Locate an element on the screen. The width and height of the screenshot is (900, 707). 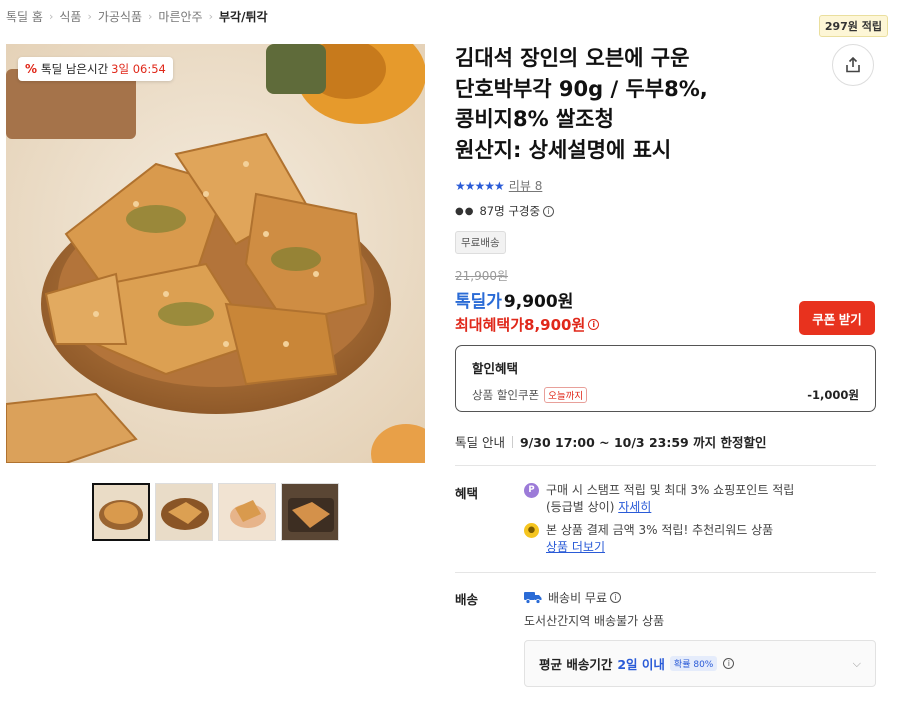
viewers-text: 87명 구경중 is located at coordinates (510, 211).